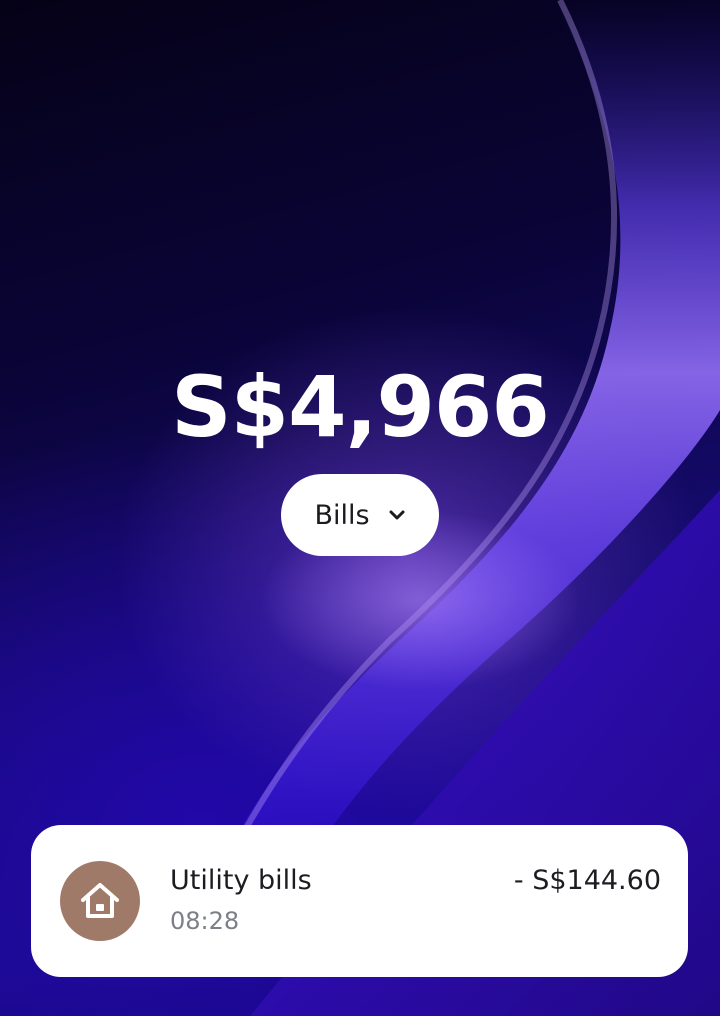 The width and height of the screenshot is (720, 1016). Describe the element at coordinates (241, 880) in the screenshot. I see `transaction-title: Utility bills` at that location.